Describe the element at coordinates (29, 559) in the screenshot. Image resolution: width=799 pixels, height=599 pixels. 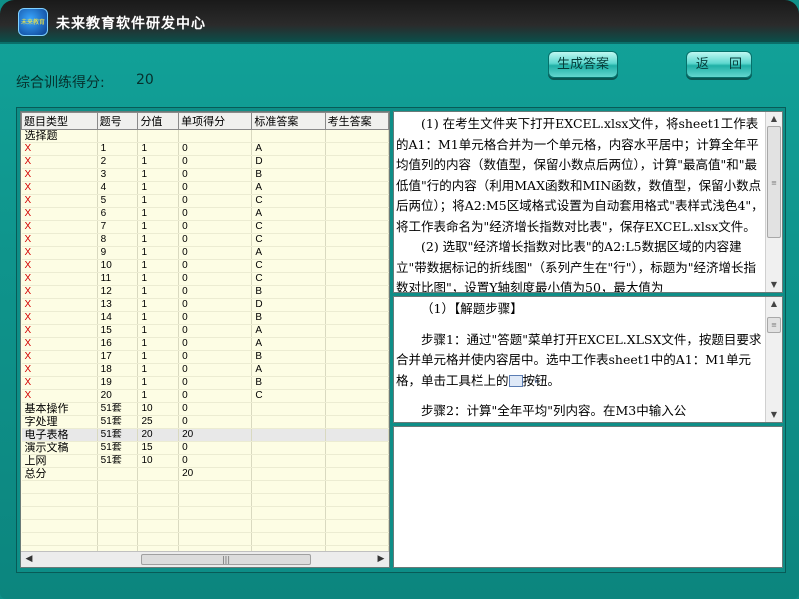
I see `scroll-left-icon: ◀` at that location.